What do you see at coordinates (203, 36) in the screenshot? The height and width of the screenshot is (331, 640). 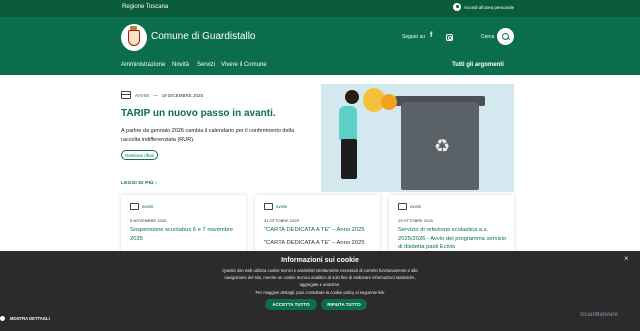 I see `site-title: Comune di Guardistallo` at bounding box center [203, 36].